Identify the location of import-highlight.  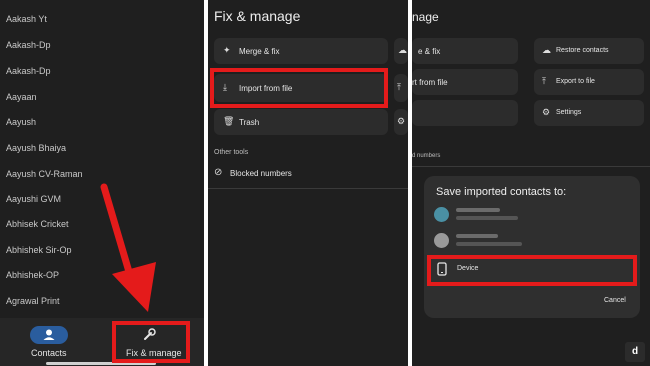
(299, 88).